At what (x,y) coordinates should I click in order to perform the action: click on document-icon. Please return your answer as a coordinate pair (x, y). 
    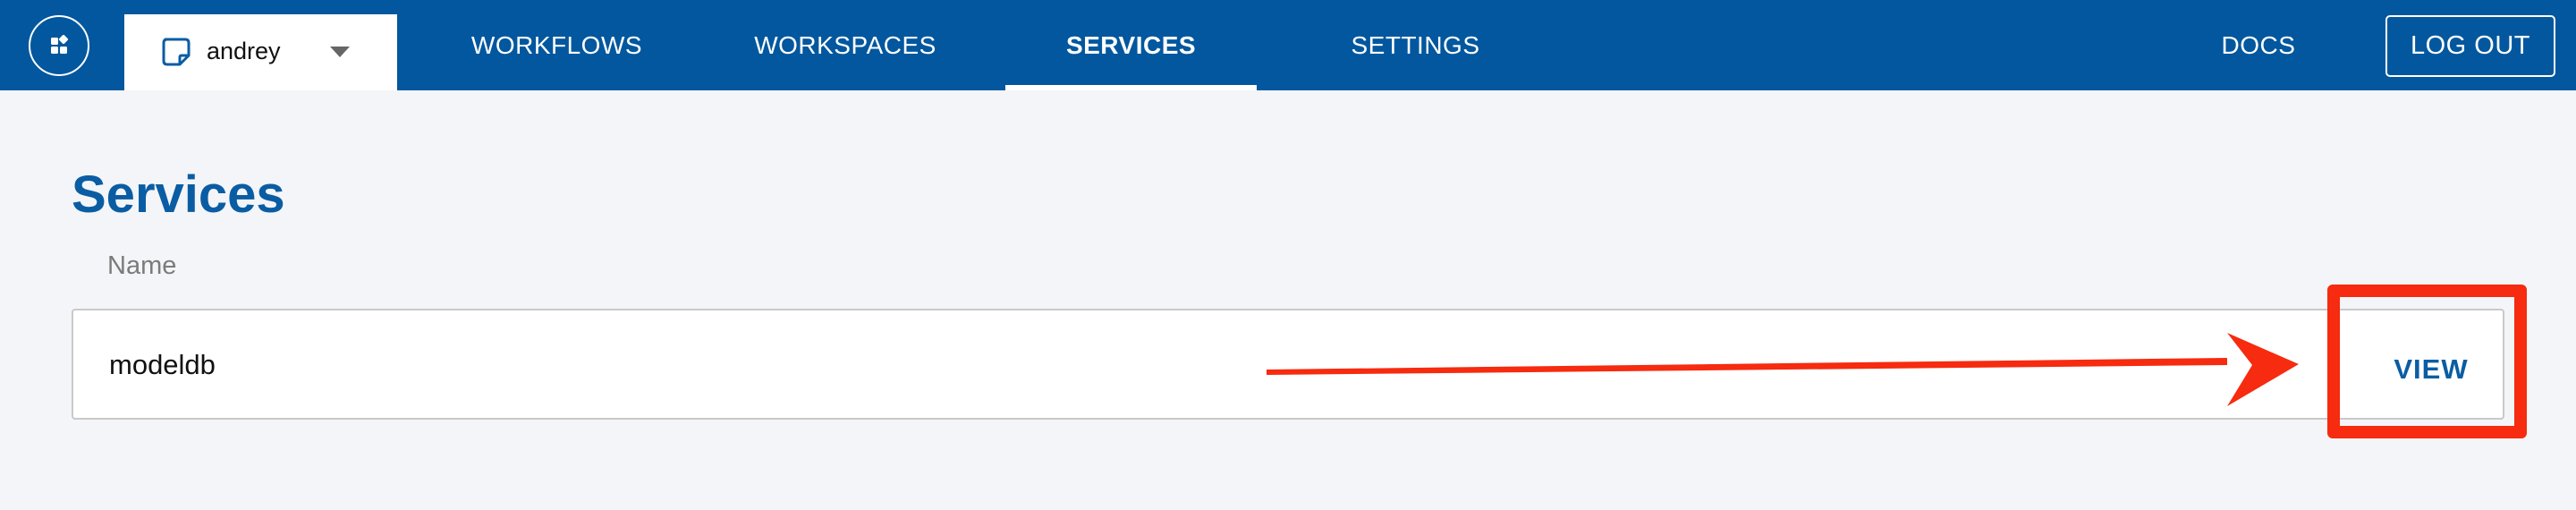
    Looking at the image, I should click on (176, 52).